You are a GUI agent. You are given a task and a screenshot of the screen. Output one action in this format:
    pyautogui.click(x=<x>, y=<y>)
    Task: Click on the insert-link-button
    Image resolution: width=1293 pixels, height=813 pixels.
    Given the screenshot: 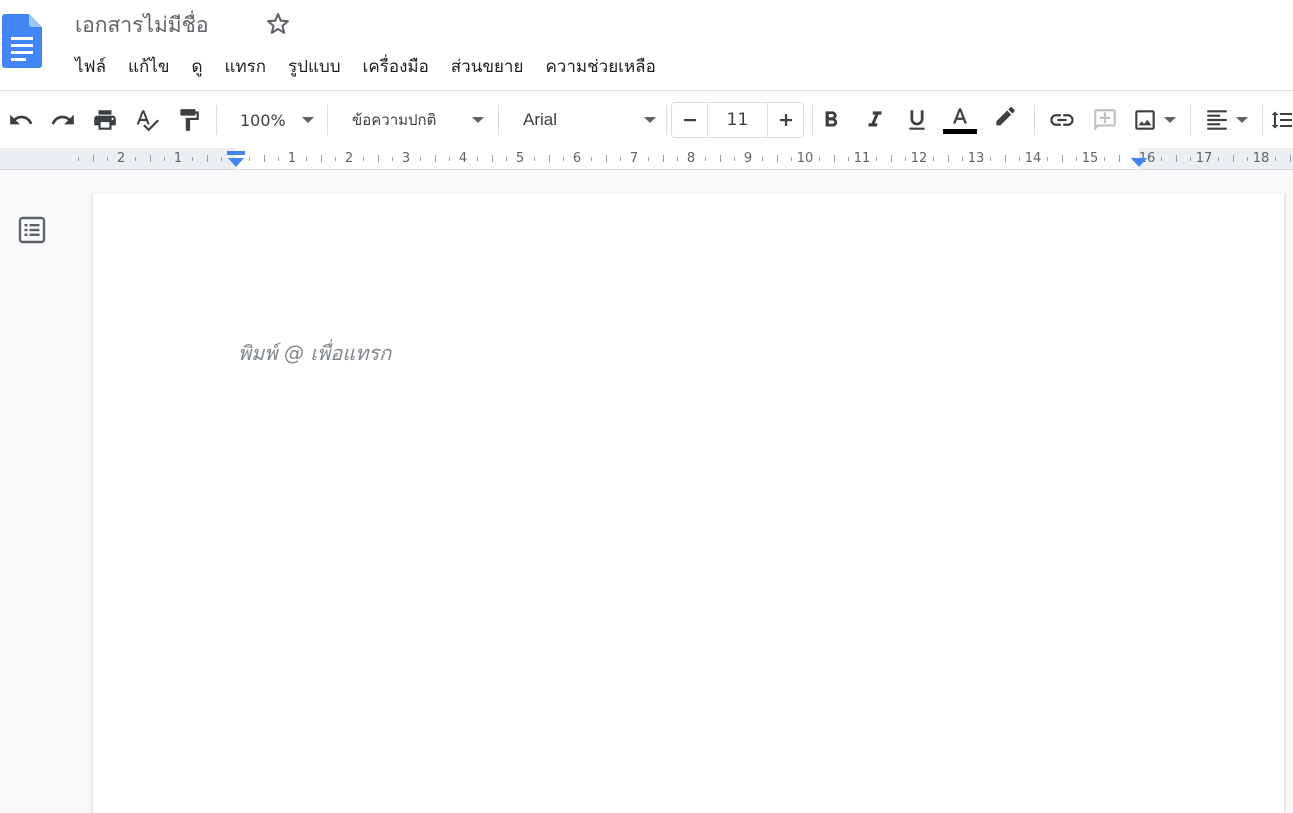 What is the action you would take?
    pyautogui.click(x=1062, y=120)
    